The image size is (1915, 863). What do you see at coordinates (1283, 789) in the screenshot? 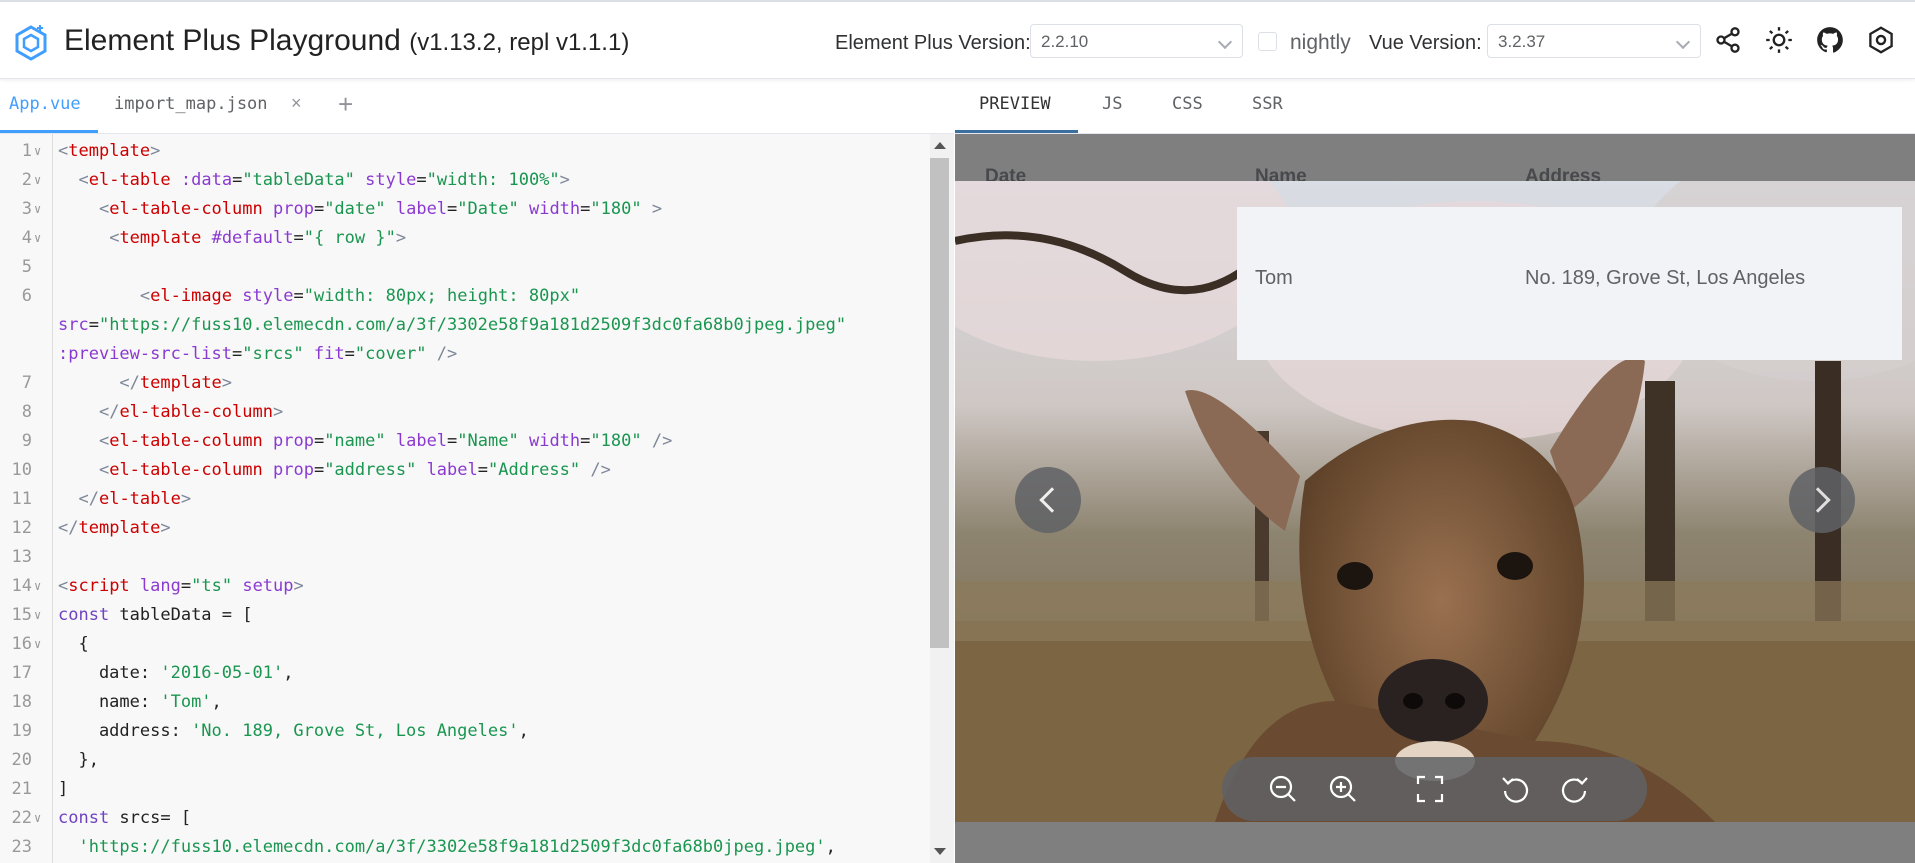
I see `zoom-out-icon` at bounding box center [1283, 789].